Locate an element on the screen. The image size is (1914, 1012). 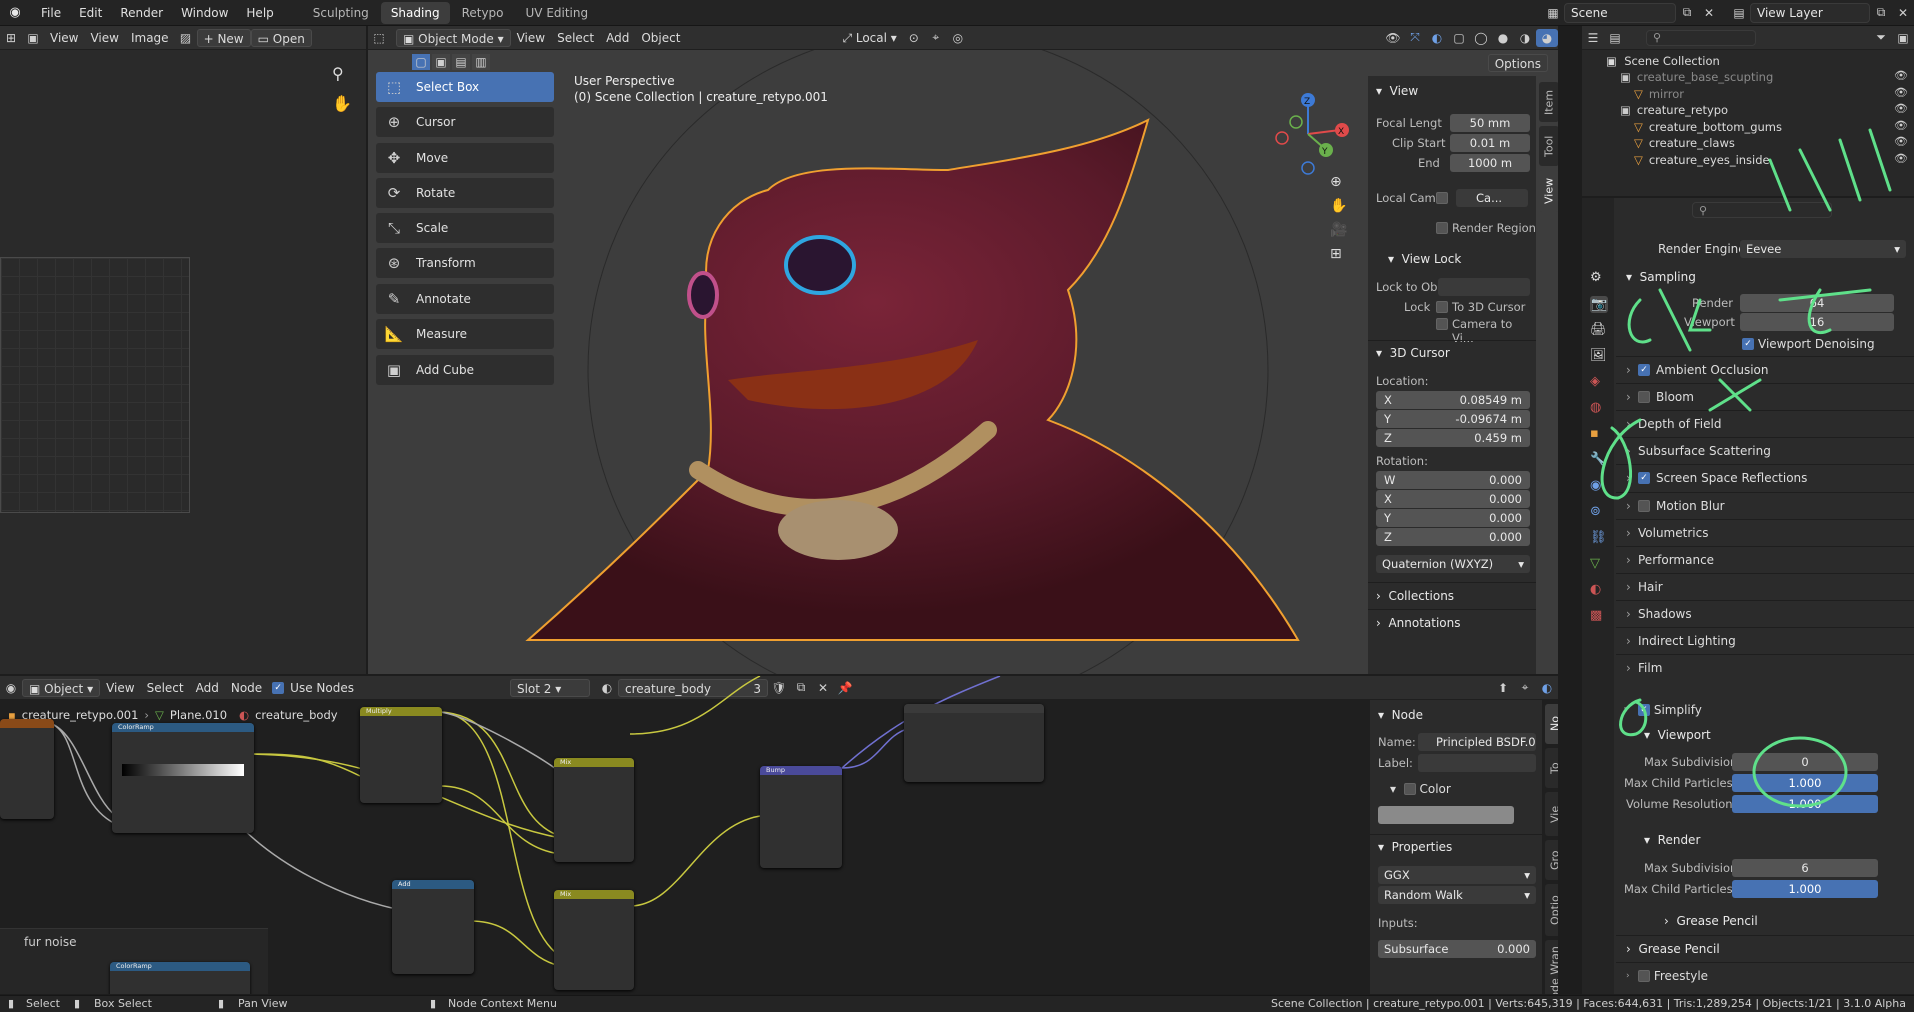
node-bump: Bump is located at coordinates (801, 817).